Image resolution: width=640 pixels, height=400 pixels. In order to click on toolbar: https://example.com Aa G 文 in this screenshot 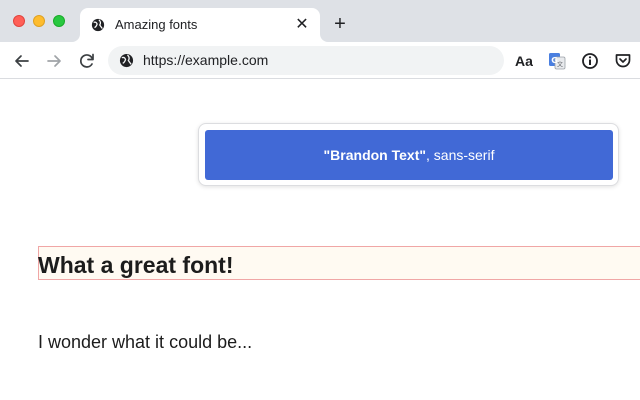, I will do `click(320, 60)`.